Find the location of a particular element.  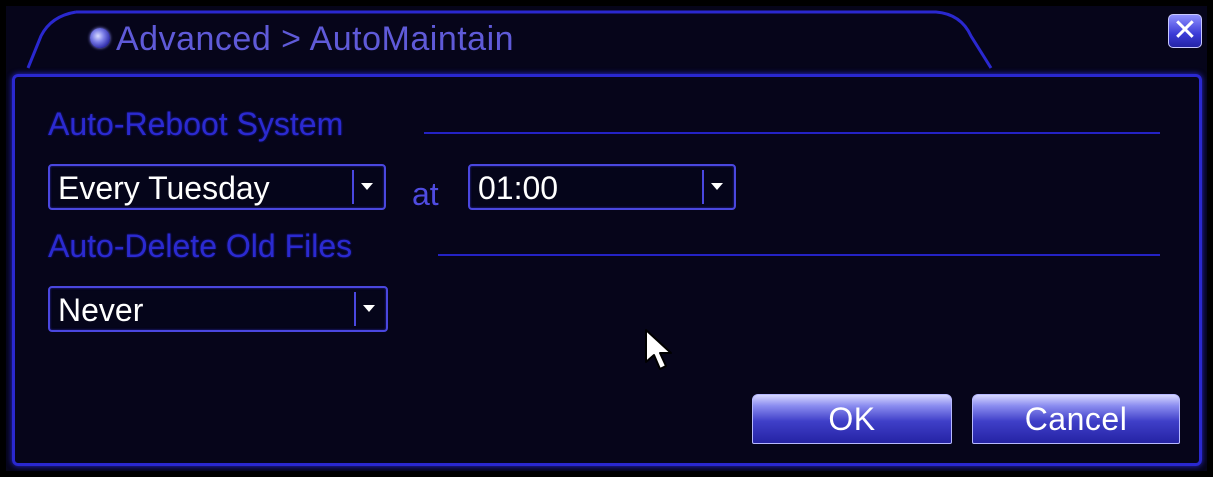

disc-icon is located at coordinates (100, 38).